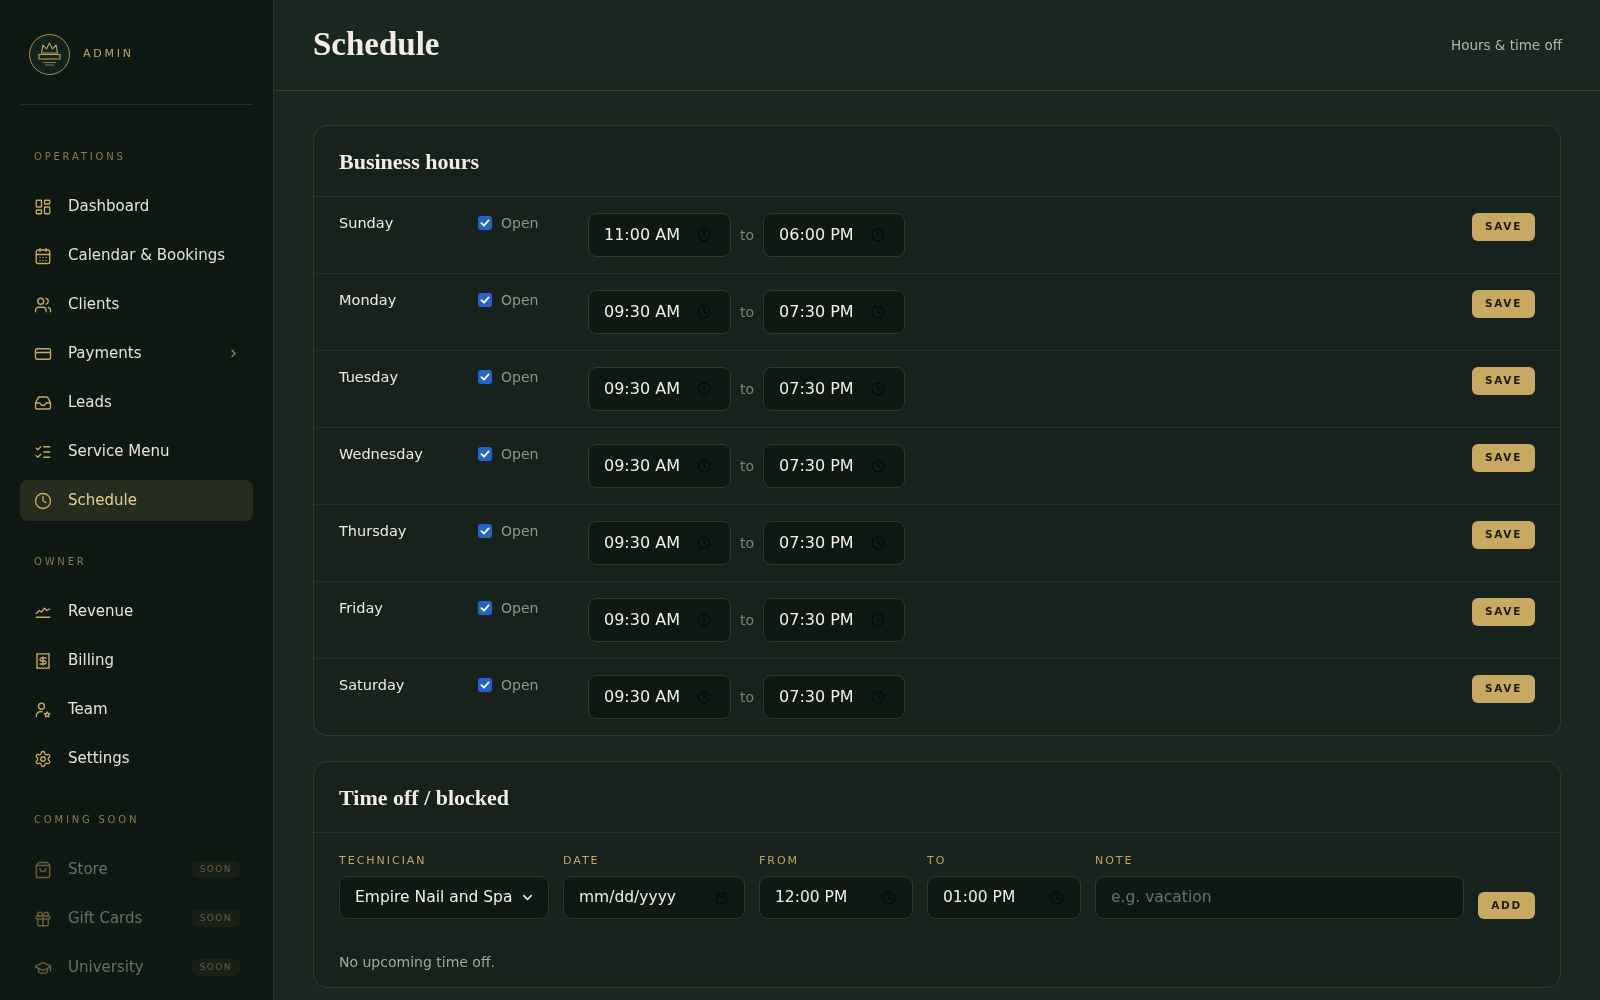 This screenshot has width=1600, height=1000. Describe the element at coordinates (369, 377) in the screenshot. I see `day-label: Tuesday` at that location.